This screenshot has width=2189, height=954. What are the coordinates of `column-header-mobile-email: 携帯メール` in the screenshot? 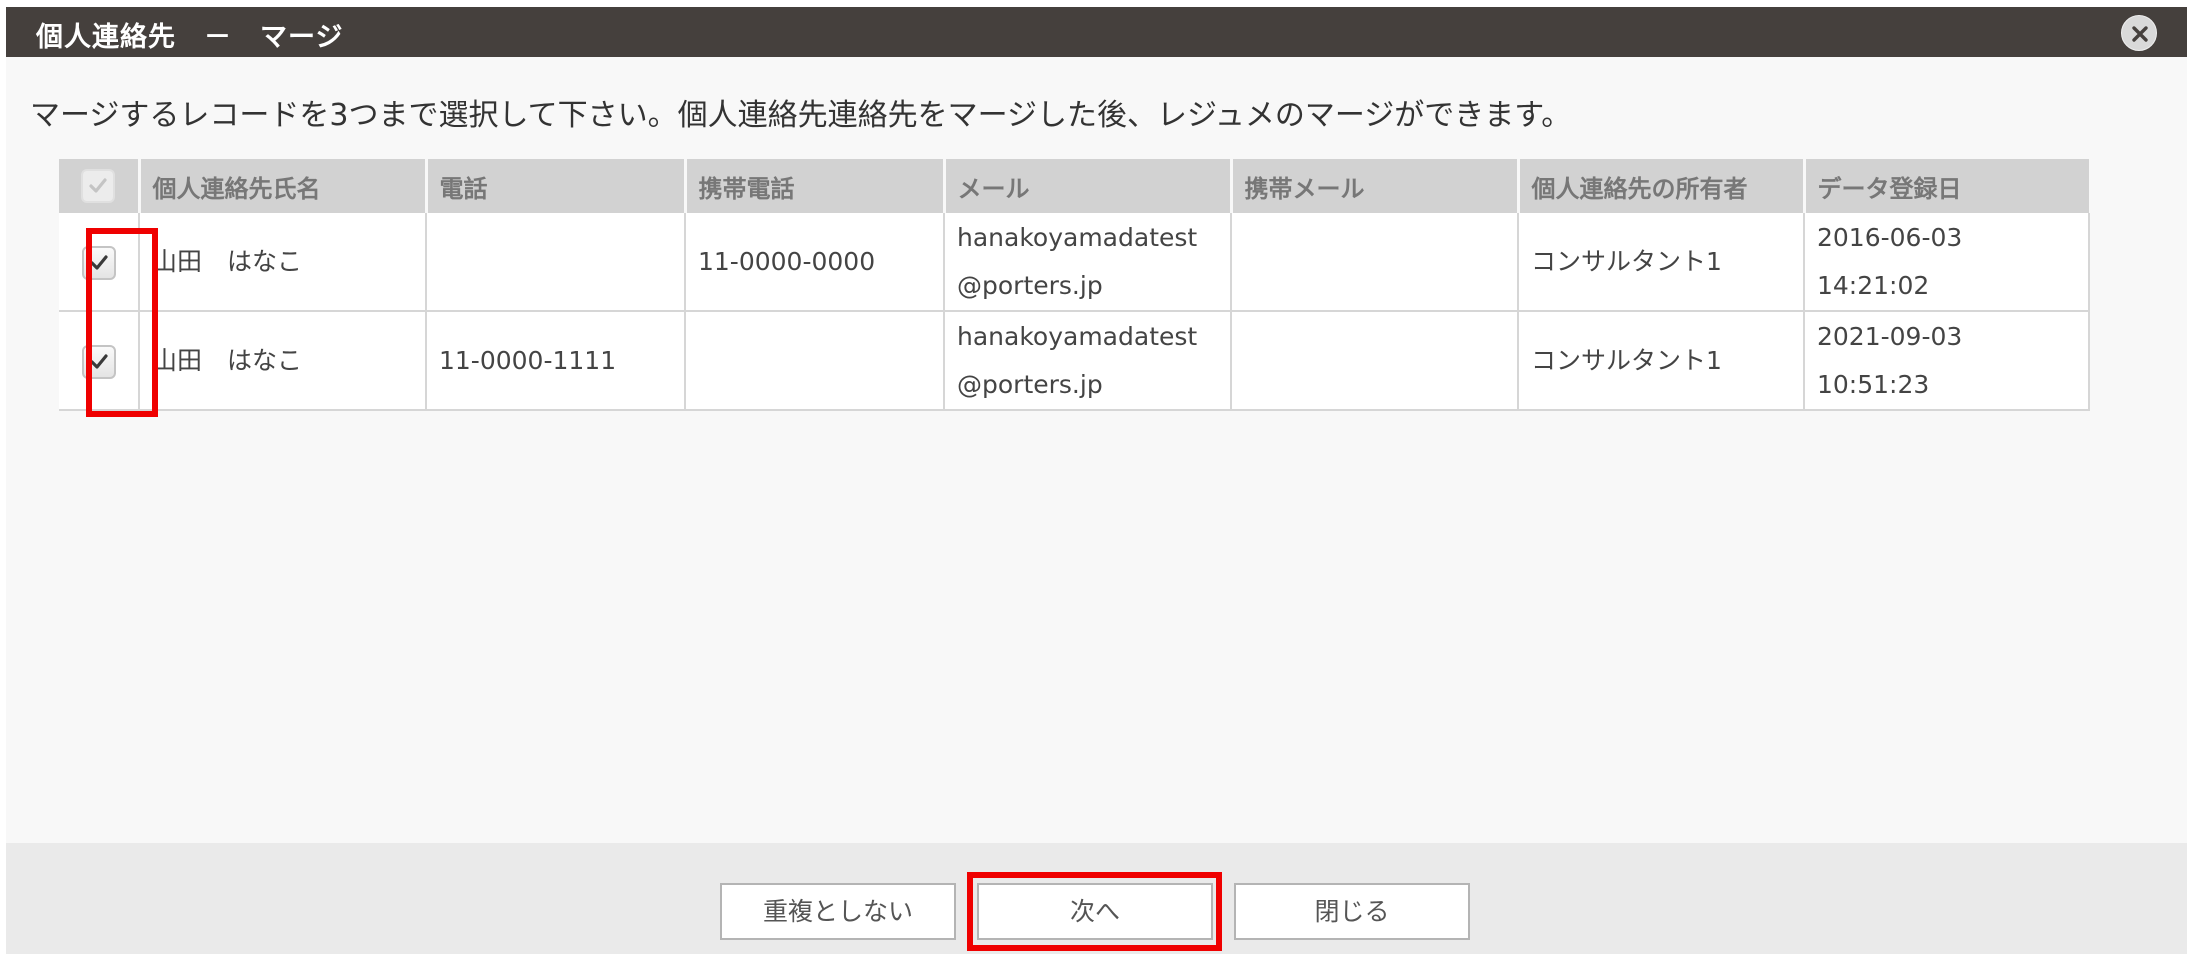 It's located at (1373, 186).